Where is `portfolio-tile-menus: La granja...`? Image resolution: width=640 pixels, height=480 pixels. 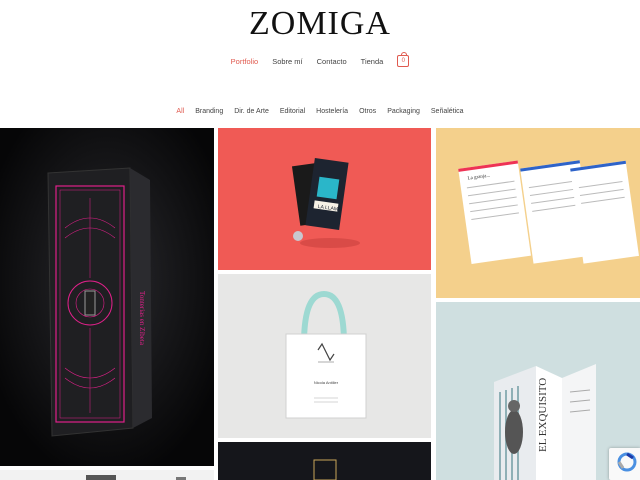 portfolio-tile-menus: La granja... is located at coordinates (538, 213).